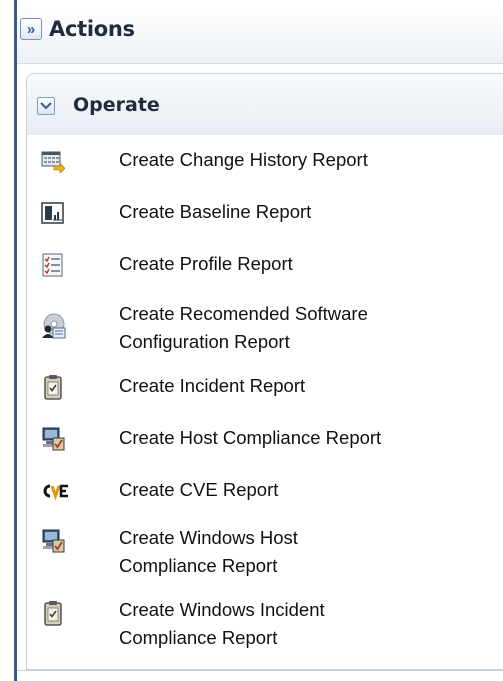  I want to click on software-disc-user-icon, so click(54, 326).